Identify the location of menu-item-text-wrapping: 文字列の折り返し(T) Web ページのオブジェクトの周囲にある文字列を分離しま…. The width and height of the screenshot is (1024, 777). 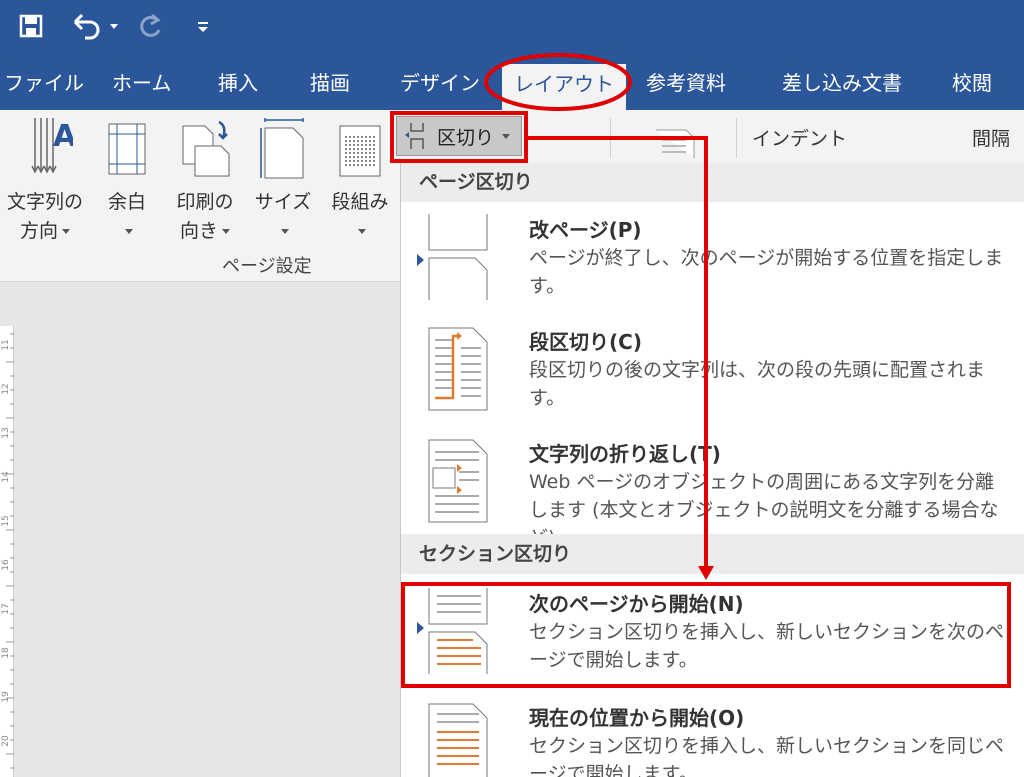
(712, 493).